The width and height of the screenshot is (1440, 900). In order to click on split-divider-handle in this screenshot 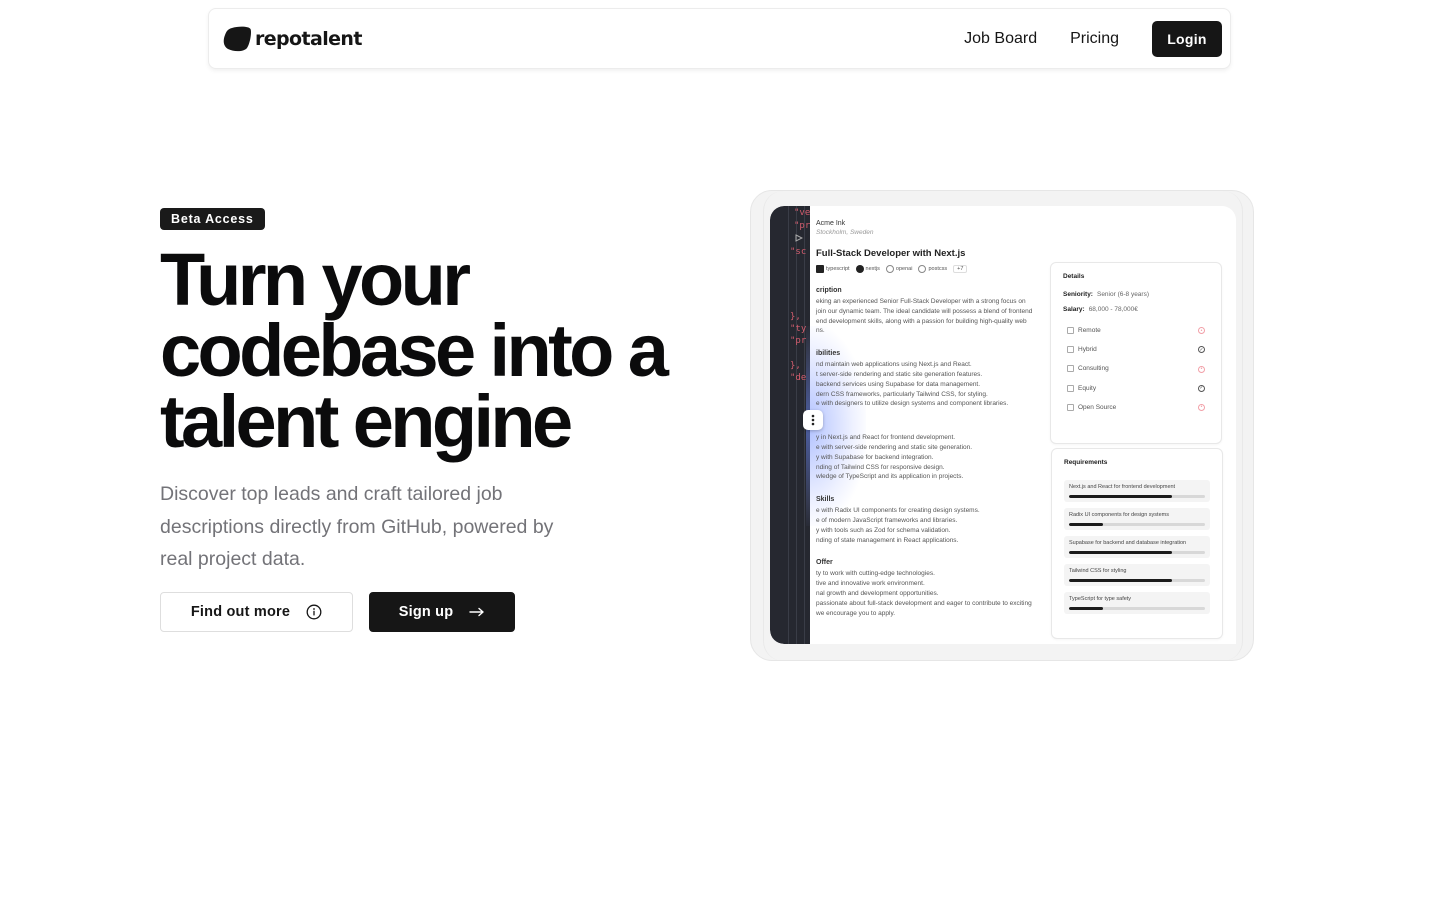, I will do `click(813, 420)`.